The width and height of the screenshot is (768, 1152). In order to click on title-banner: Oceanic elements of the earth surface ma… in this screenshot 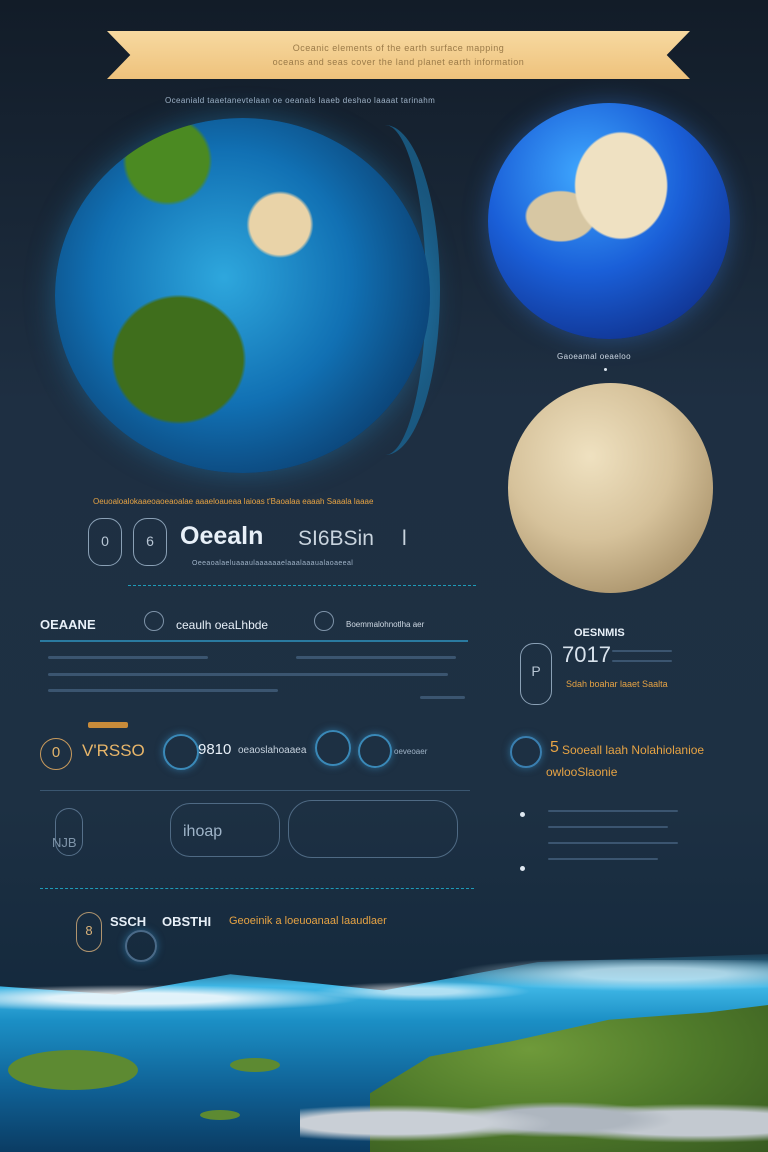, I will do `click(398, 55)`.